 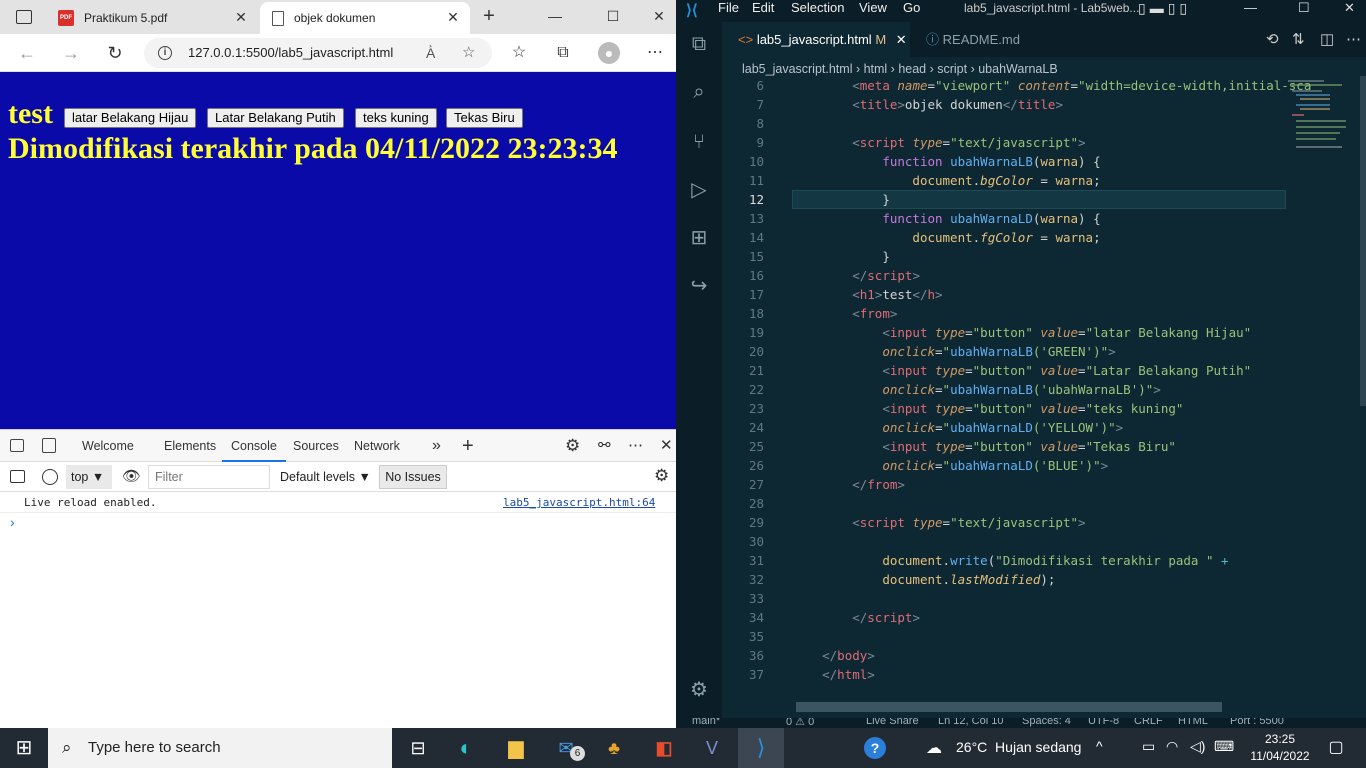 What do you see at coordinates (1148, 722) in the screenshot?
I see `eol-status: CRLF` at bounding box center [1148, 722].